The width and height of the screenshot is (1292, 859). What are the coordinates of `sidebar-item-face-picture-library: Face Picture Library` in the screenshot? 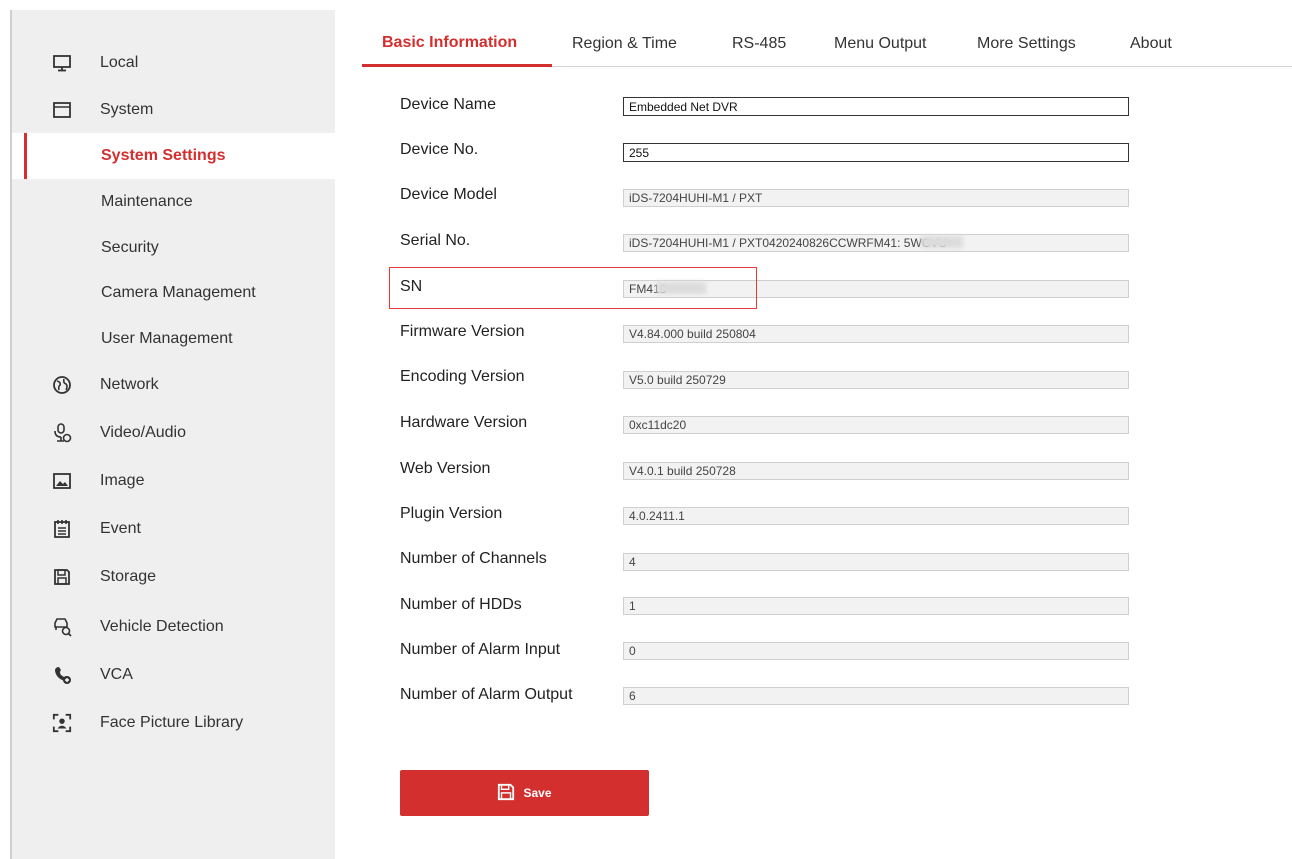 It's located at (173, 723).